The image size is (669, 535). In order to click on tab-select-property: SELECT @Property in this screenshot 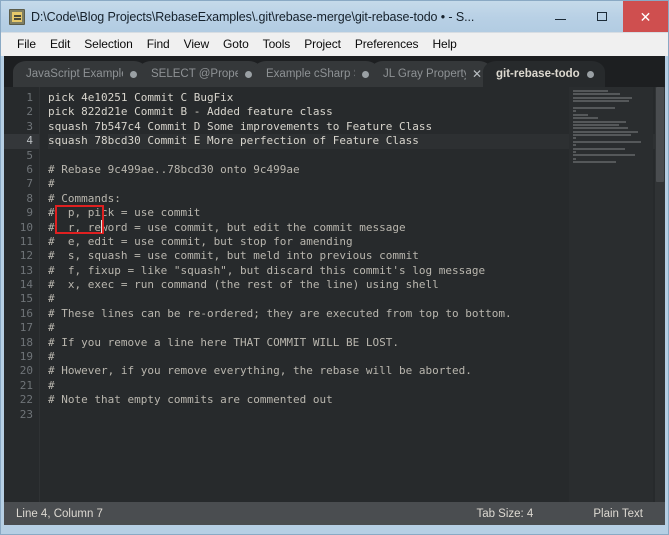, I will do `click(200, 74)`.